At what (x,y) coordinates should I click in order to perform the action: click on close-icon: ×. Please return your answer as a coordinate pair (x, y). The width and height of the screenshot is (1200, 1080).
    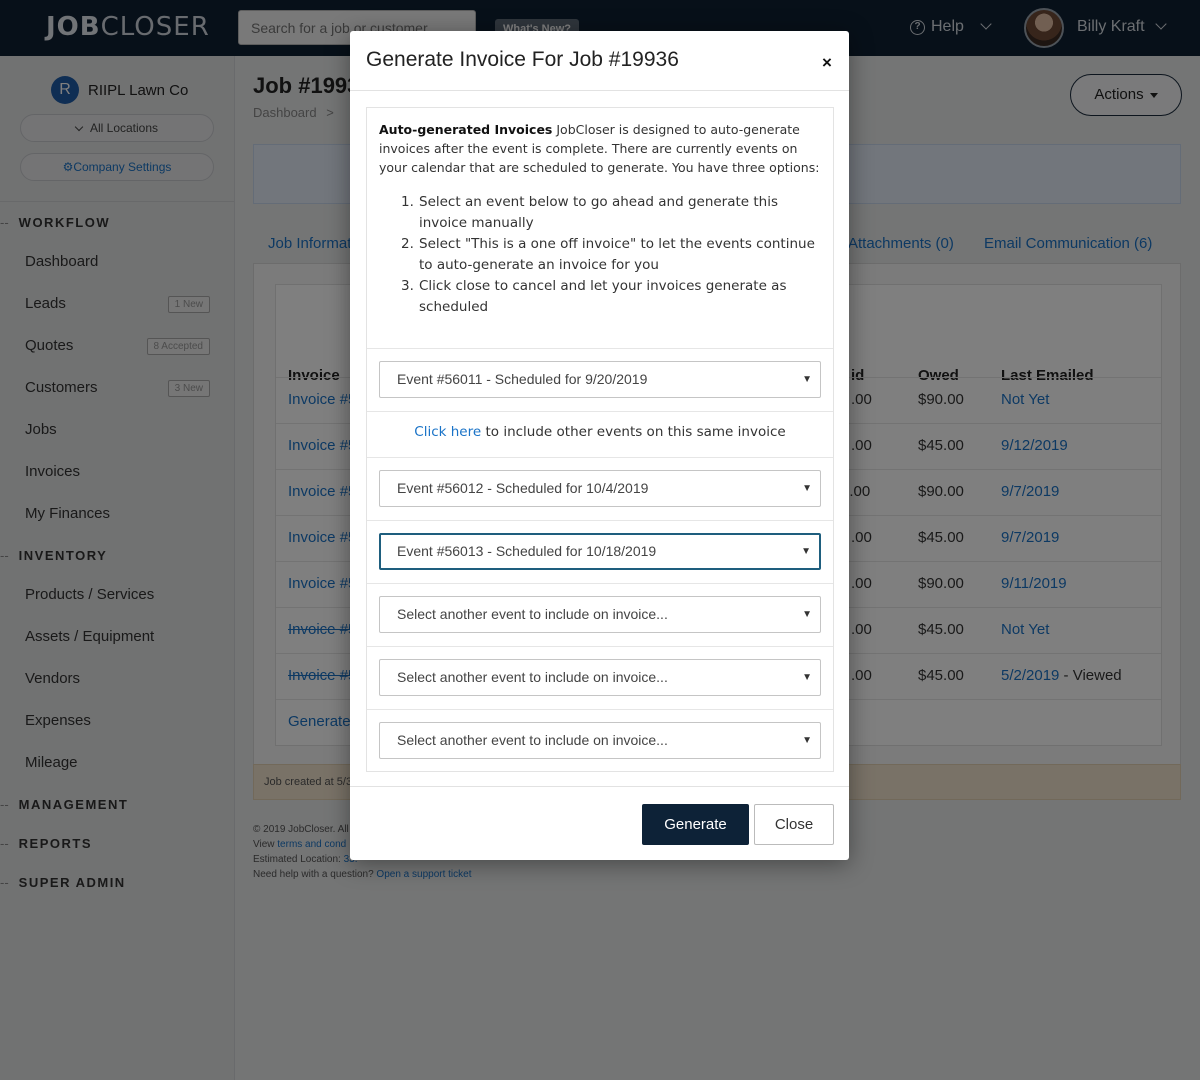
    Looking at the image, I should click on (827, 63).